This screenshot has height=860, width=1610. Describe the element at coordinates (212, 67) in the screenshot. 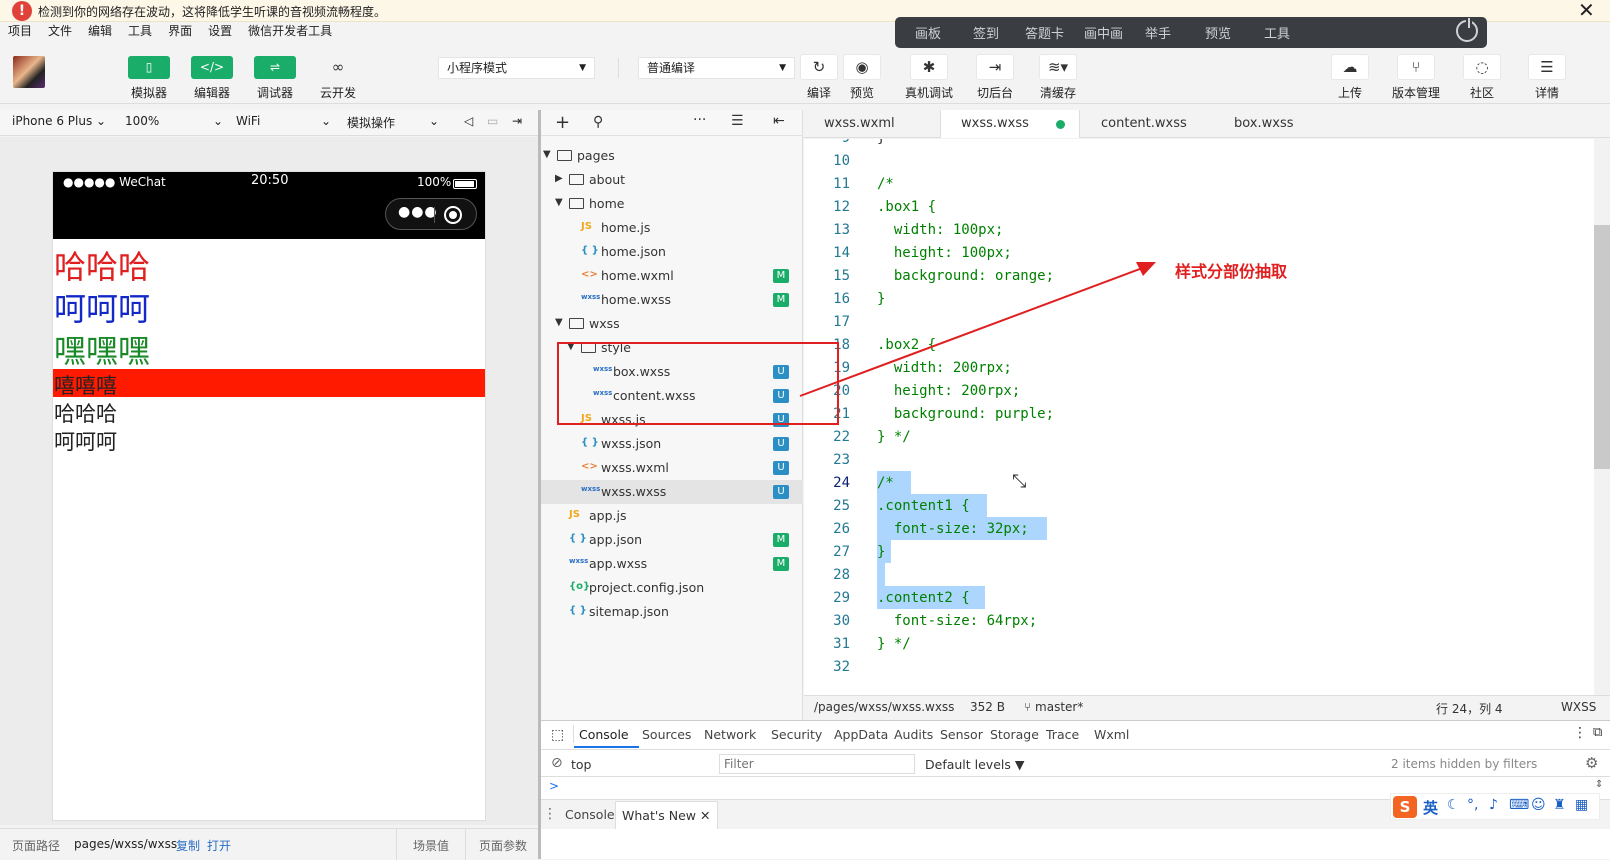

I see `editor-toggle-button: </>` at that location.